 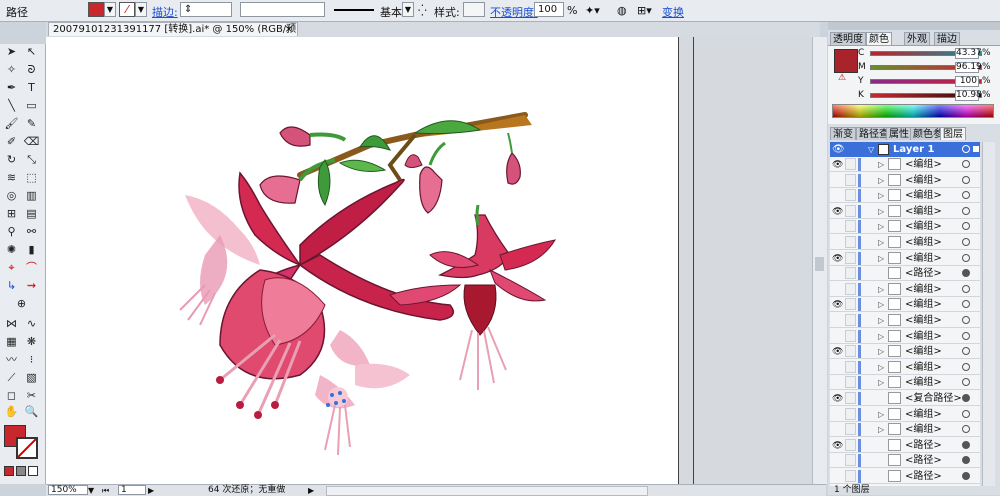 What do you see at coordinates (31, 213) in the screenshot?
I see `gradient-tool-icon: ▤` at bounding box center [31, 213].